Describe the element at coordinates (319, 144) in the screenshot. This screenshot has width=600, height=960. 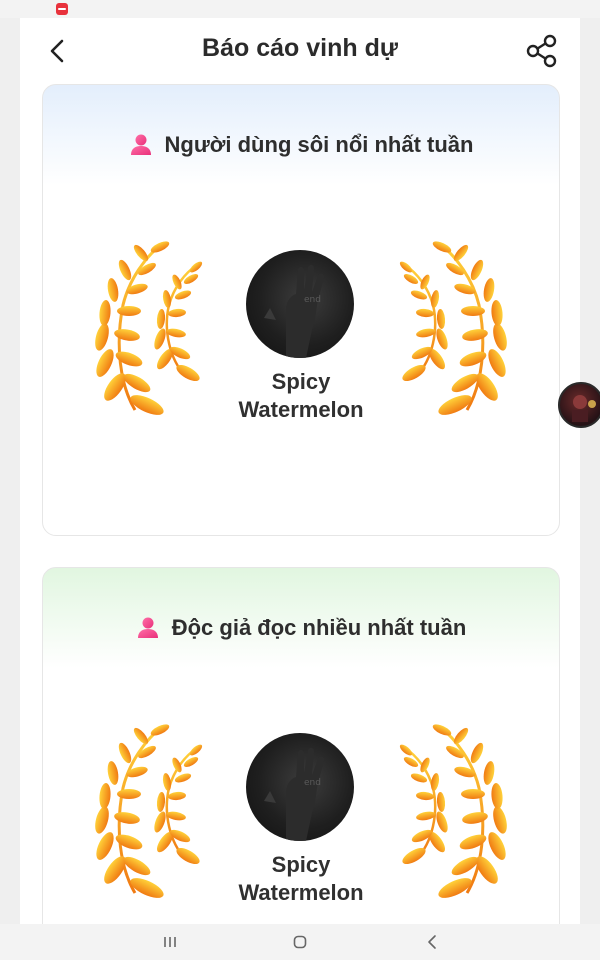
I see `card-title: Người dùng sôi nổi nhất tuần` at that location.